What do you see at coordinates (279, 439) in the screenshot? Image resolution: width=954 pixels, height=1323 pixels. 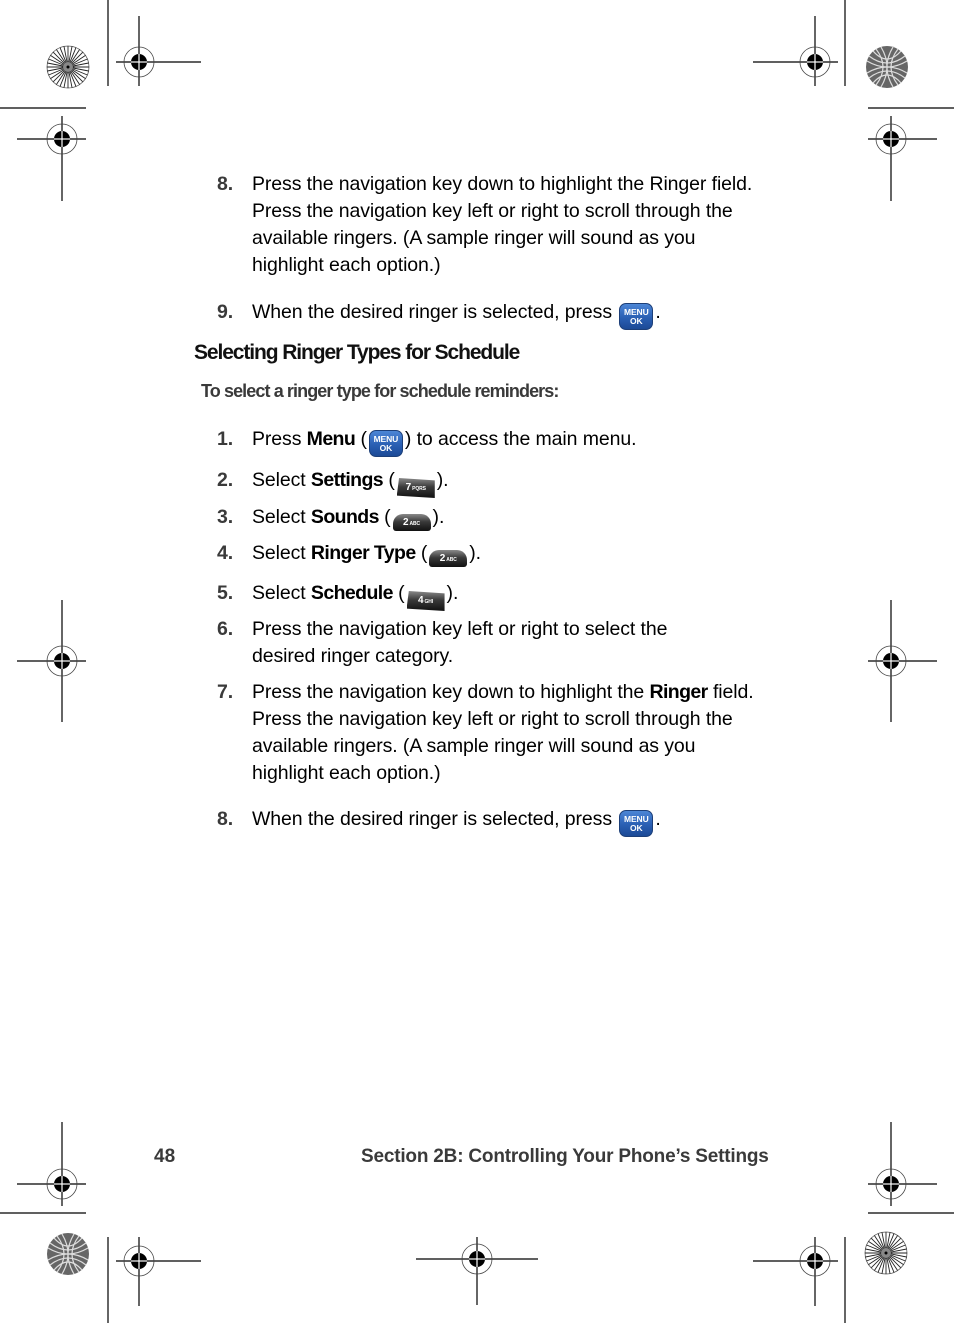 I see `step-text-pre: Press` at bounding box center [279, 439].